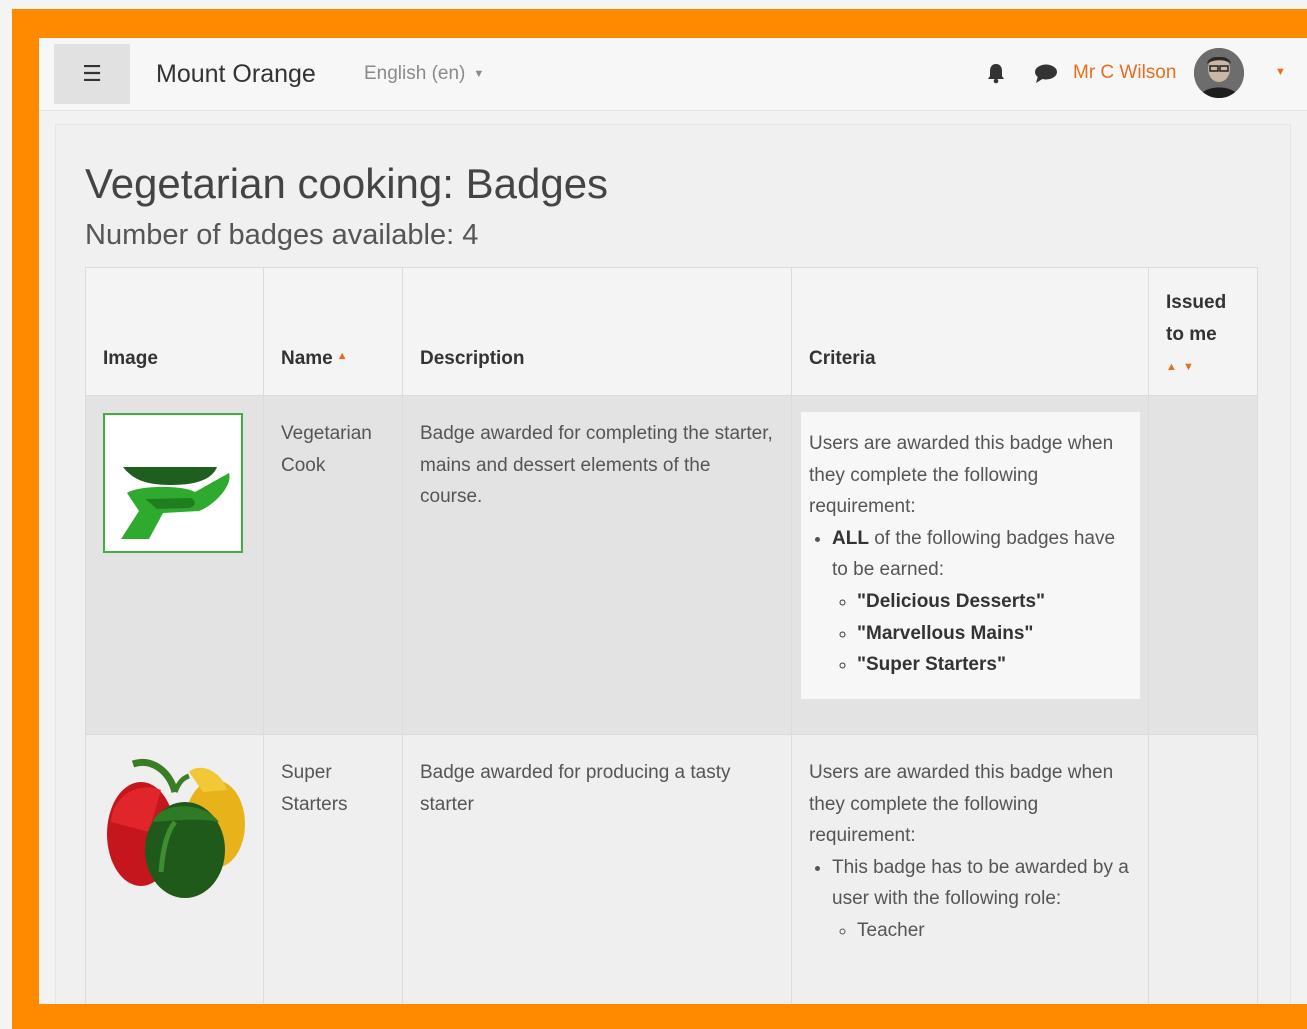  What do you see at coordinates (479, 73) in the screenshot?
I see `caret-down-icon: ▼` at bounding box center [479, 73].